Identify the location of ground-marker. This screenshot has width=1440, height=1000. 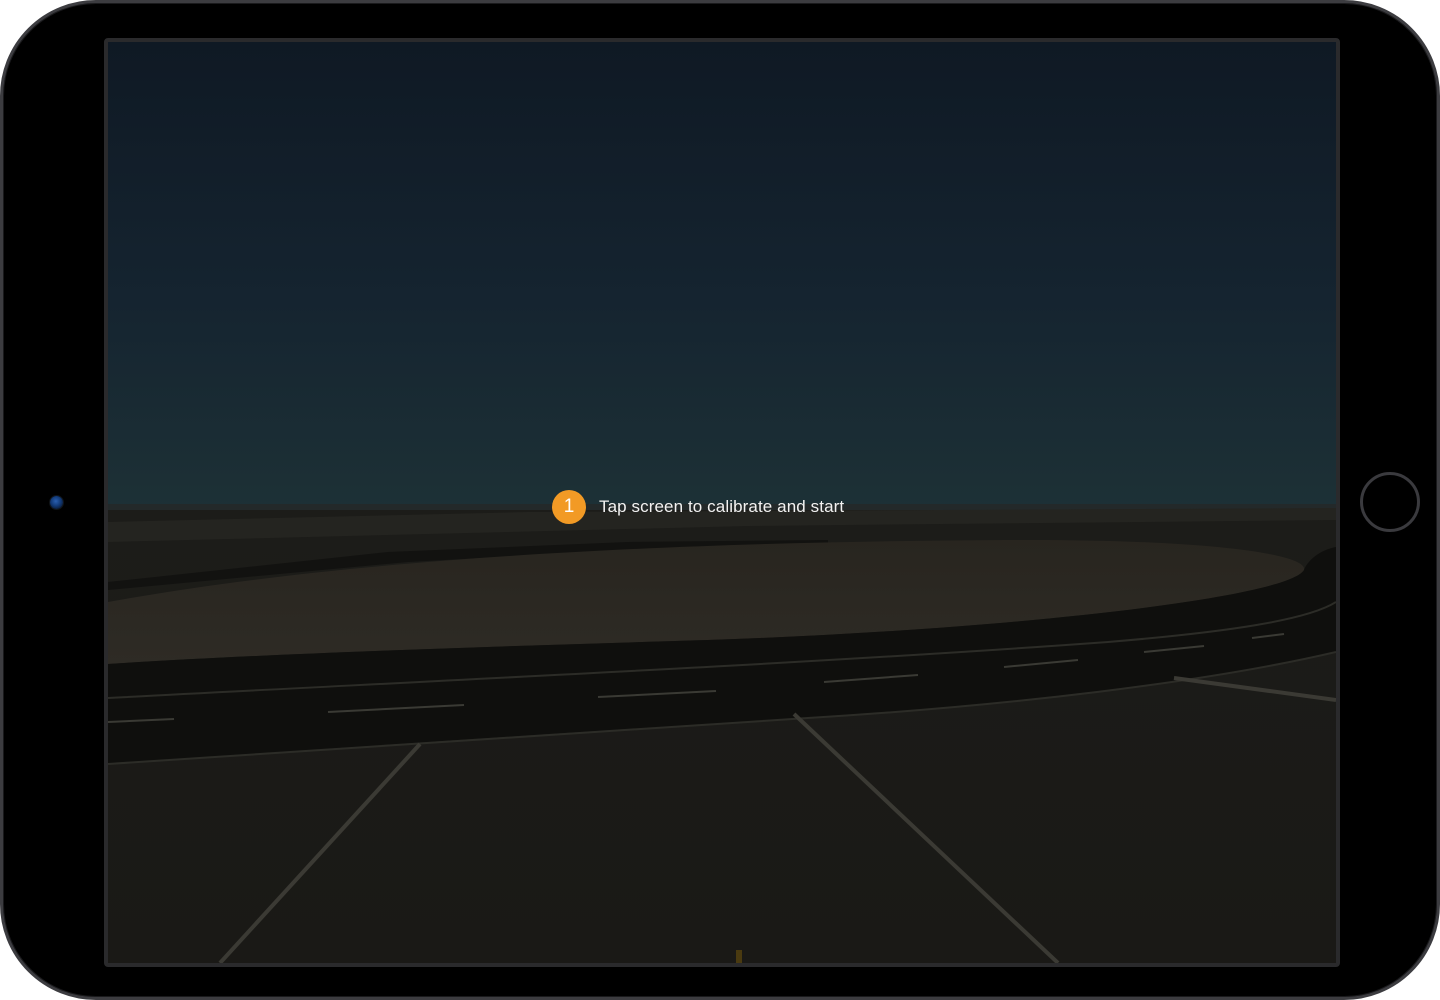
(739, 956).